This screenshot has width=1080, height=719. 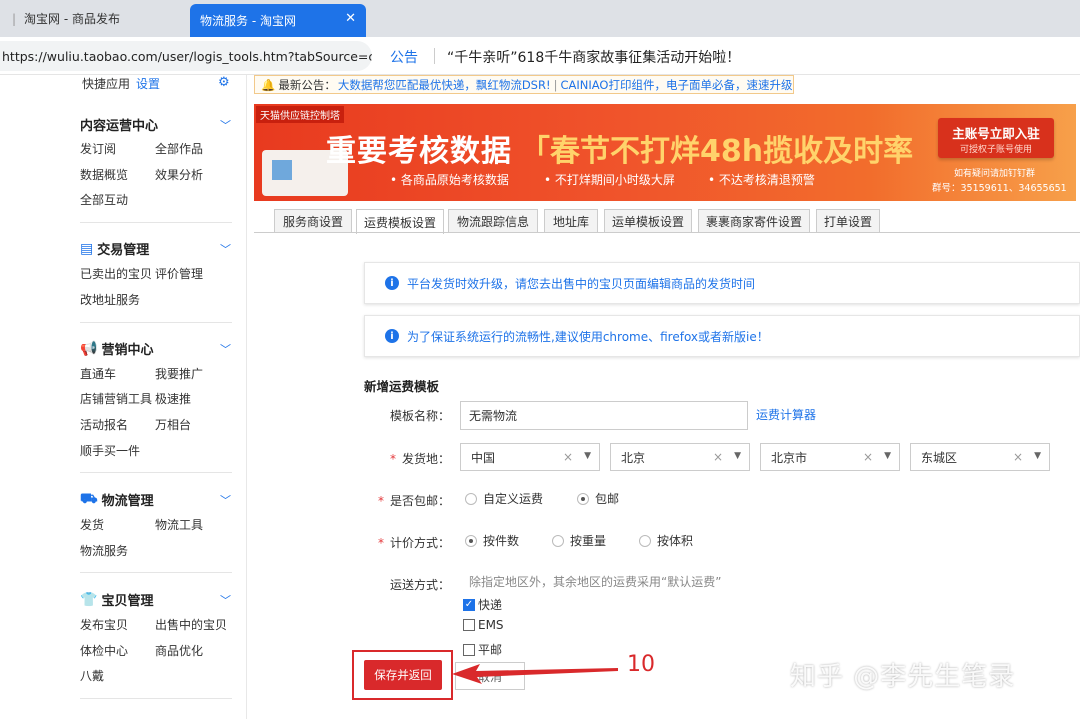 I want to click on info-message: i 平台发货时效升级，请您去出售中的宝贝页面编辑商品的发货时间, so click(x=722, y=283).